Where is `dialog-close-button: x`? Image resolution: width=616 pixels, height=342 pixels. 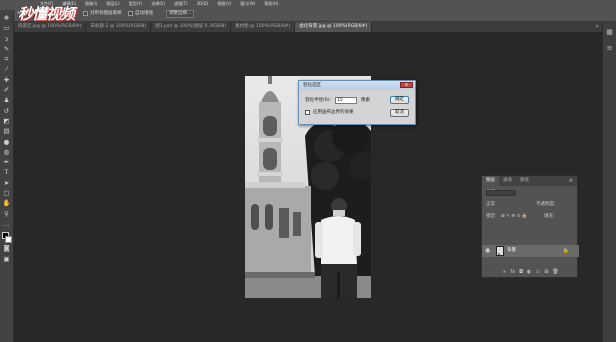 dialog-close-button: x is located at coordinates (406, 85).